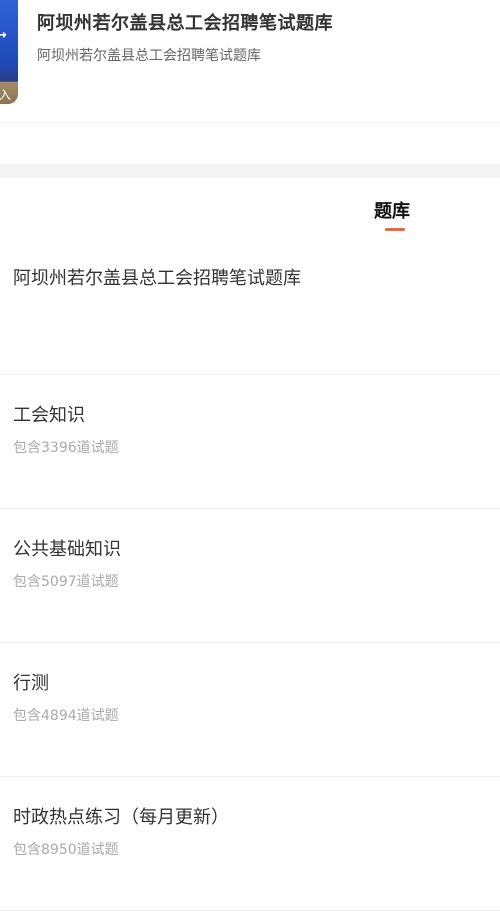 The image size is (500, 911). I want to click on list-item-name: 工会知识, so click(49, 415).